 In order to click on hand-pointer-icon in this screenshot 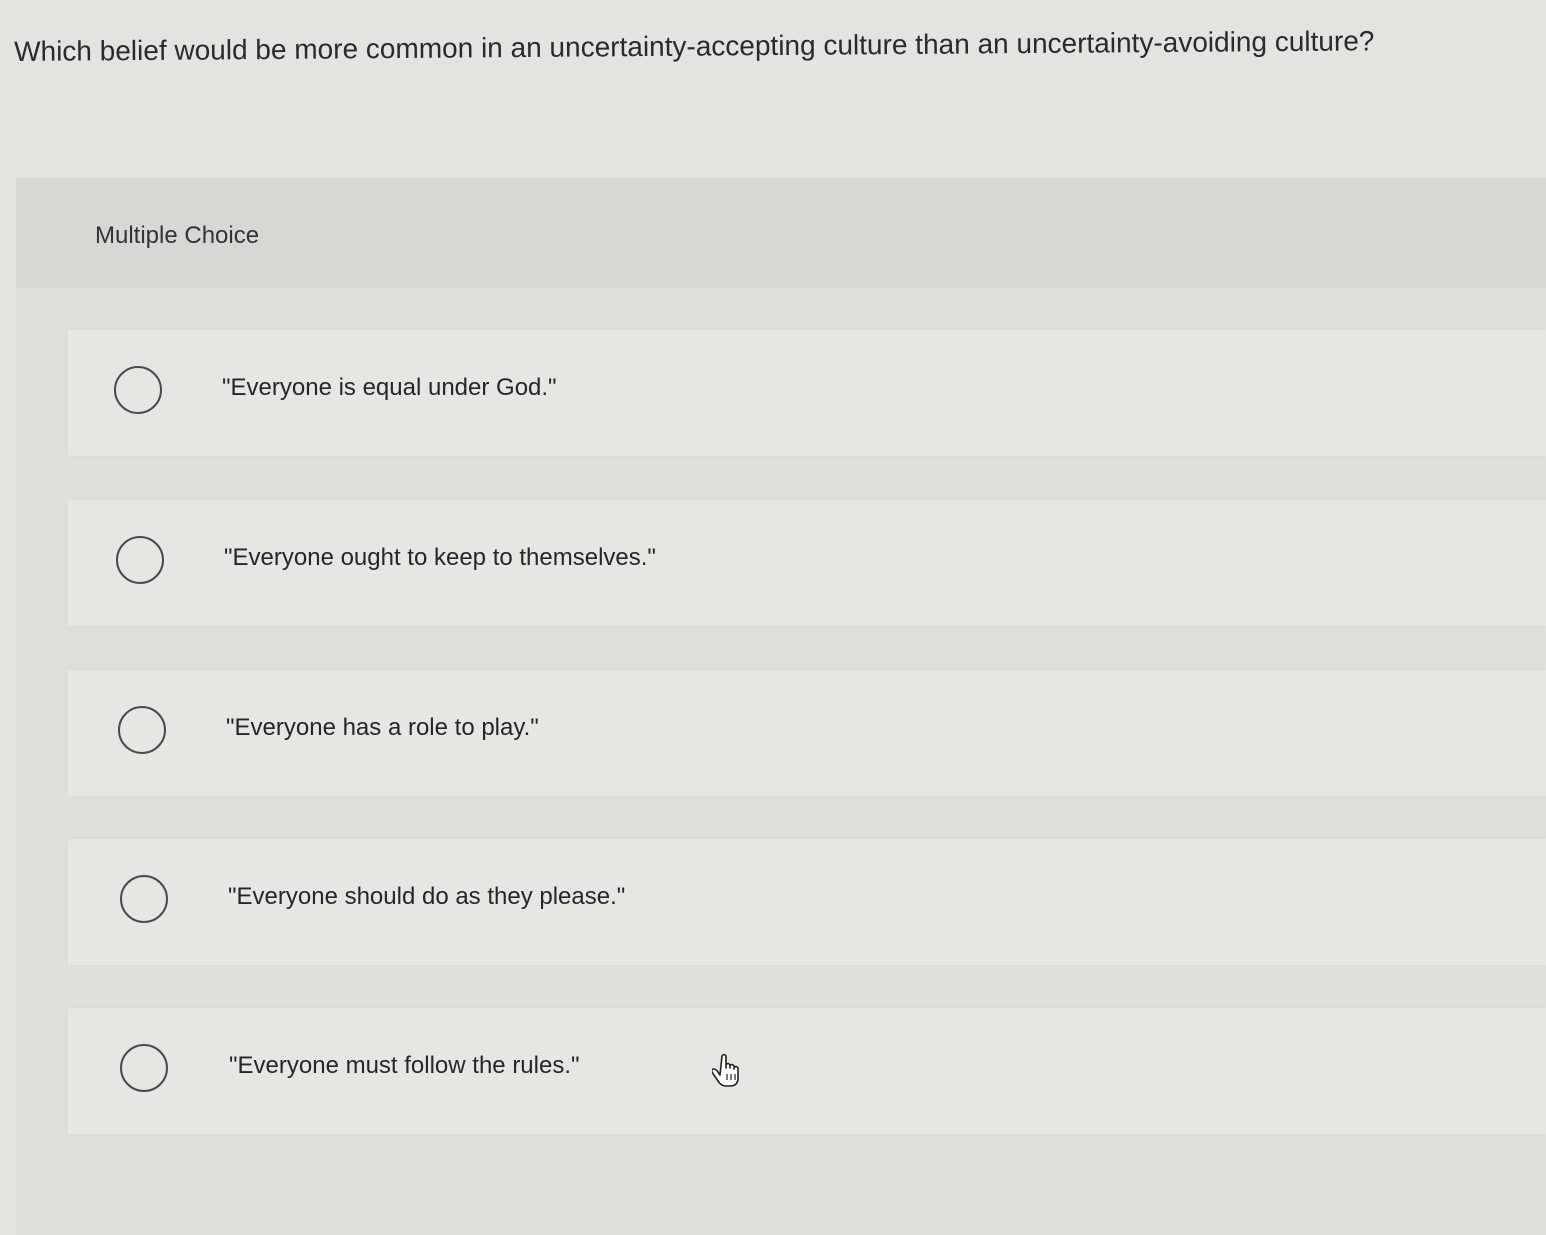, I will do `click(725, 1070)`.